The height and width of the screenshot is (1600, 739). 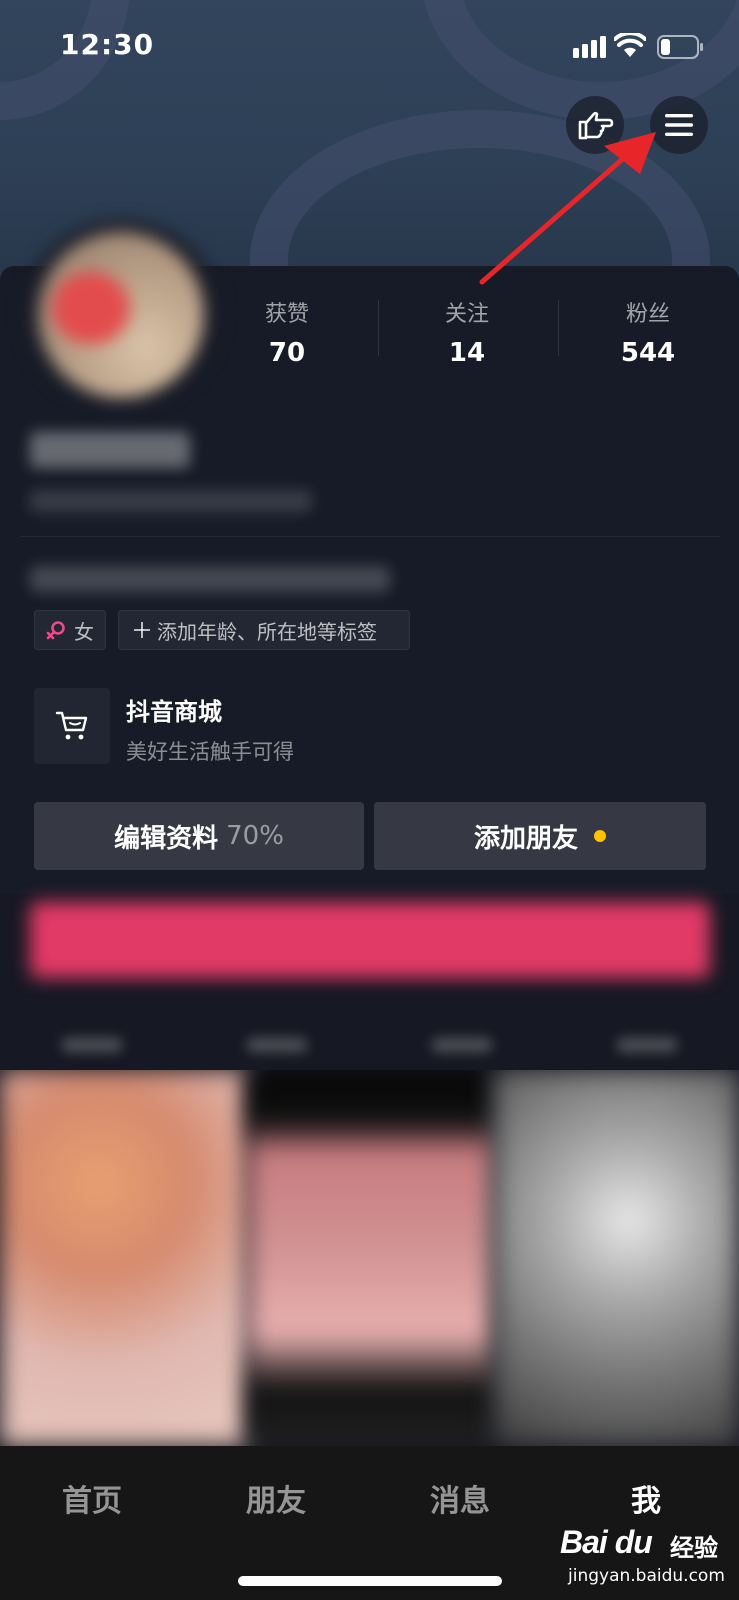 I want to click on status-time: 12:30, so click(x=107, y=44).